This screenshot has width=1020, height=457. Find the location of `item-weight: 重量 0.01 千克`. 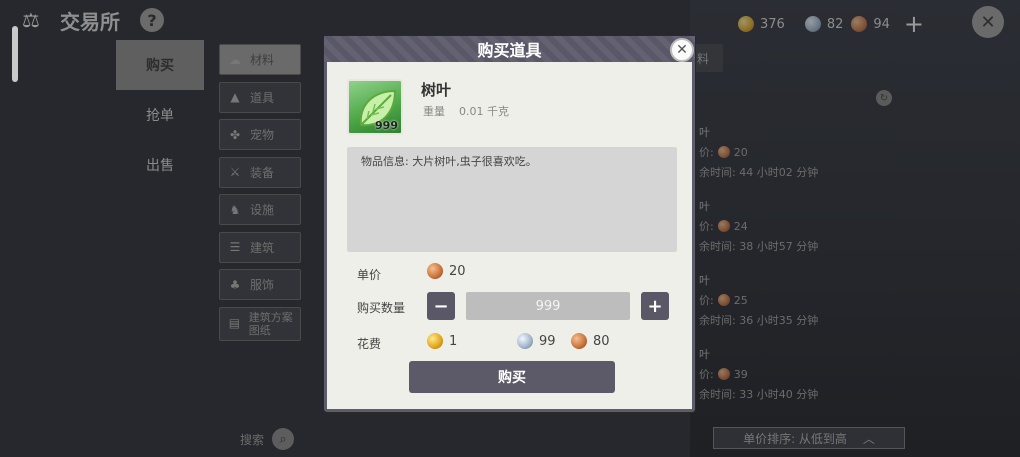

item-weight: 重量 0.01 千克 is located at coordinates (466, 111).